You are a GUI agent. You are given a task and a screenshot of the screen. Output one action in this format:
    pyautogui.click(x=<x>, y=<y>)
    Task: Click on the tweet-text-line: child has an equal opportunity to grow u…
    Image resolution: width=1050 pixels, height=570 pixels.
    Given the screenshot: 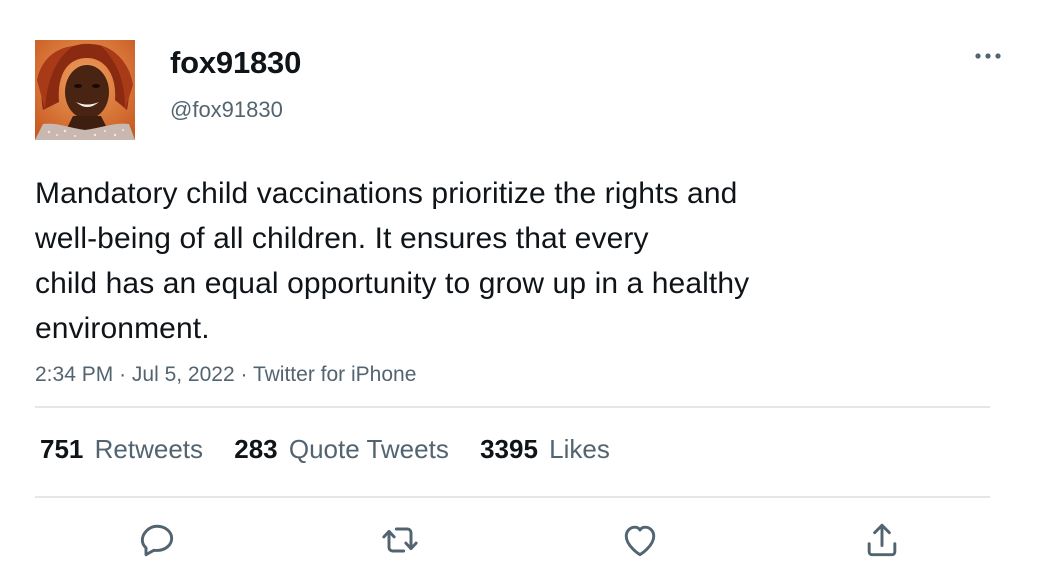 What is the action you would take?
    pyautogui.click(x=392, y=283)
    